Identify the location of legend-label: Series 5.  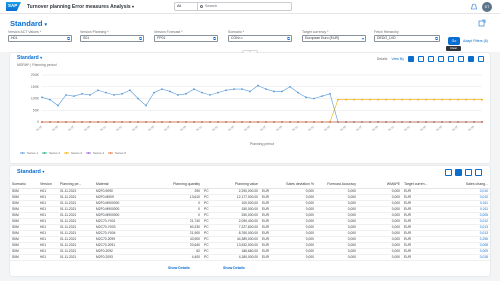
(120, 153).